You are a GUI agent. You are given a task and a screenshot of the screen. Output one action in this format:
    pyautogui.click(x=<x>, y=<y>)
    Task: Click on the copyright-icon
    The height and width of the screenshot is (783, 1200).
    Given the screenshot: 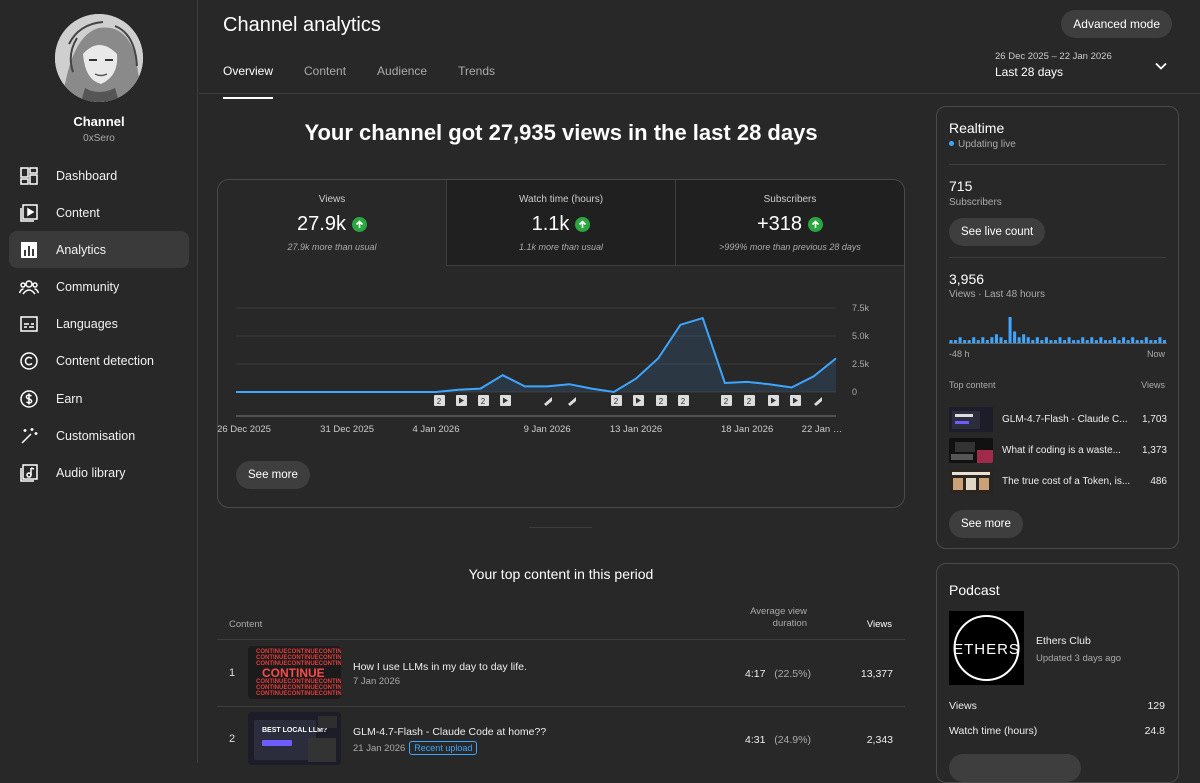 What is the action you would take?
    pyautogui.click(x=29, y=361)
    